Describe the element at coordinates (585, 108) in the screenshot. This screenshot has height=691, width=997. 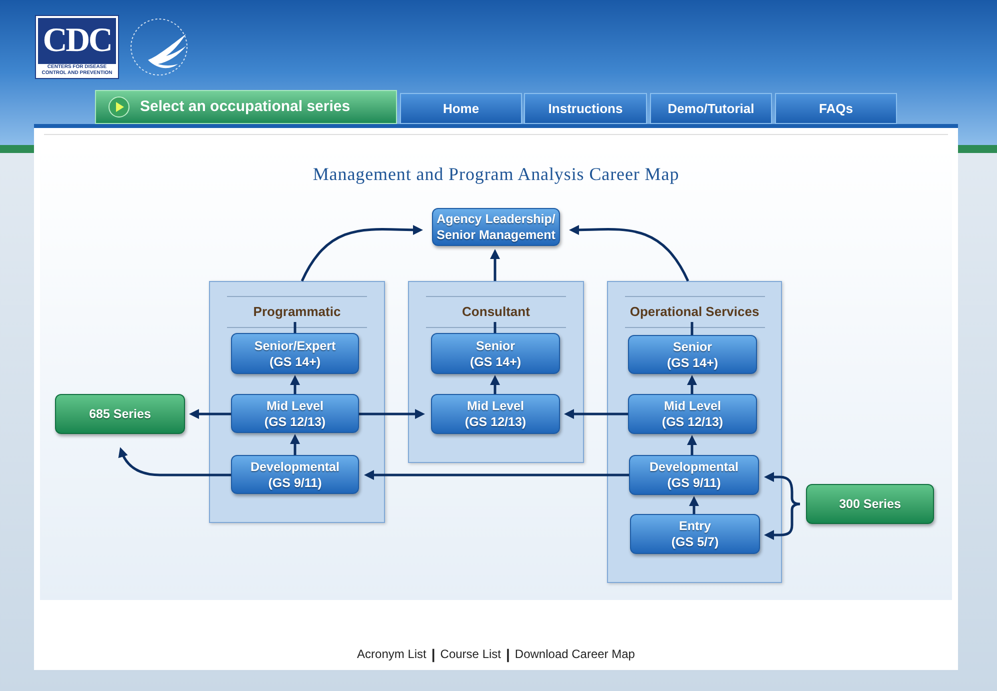
I see `nav-tab: Instructions` at that location.